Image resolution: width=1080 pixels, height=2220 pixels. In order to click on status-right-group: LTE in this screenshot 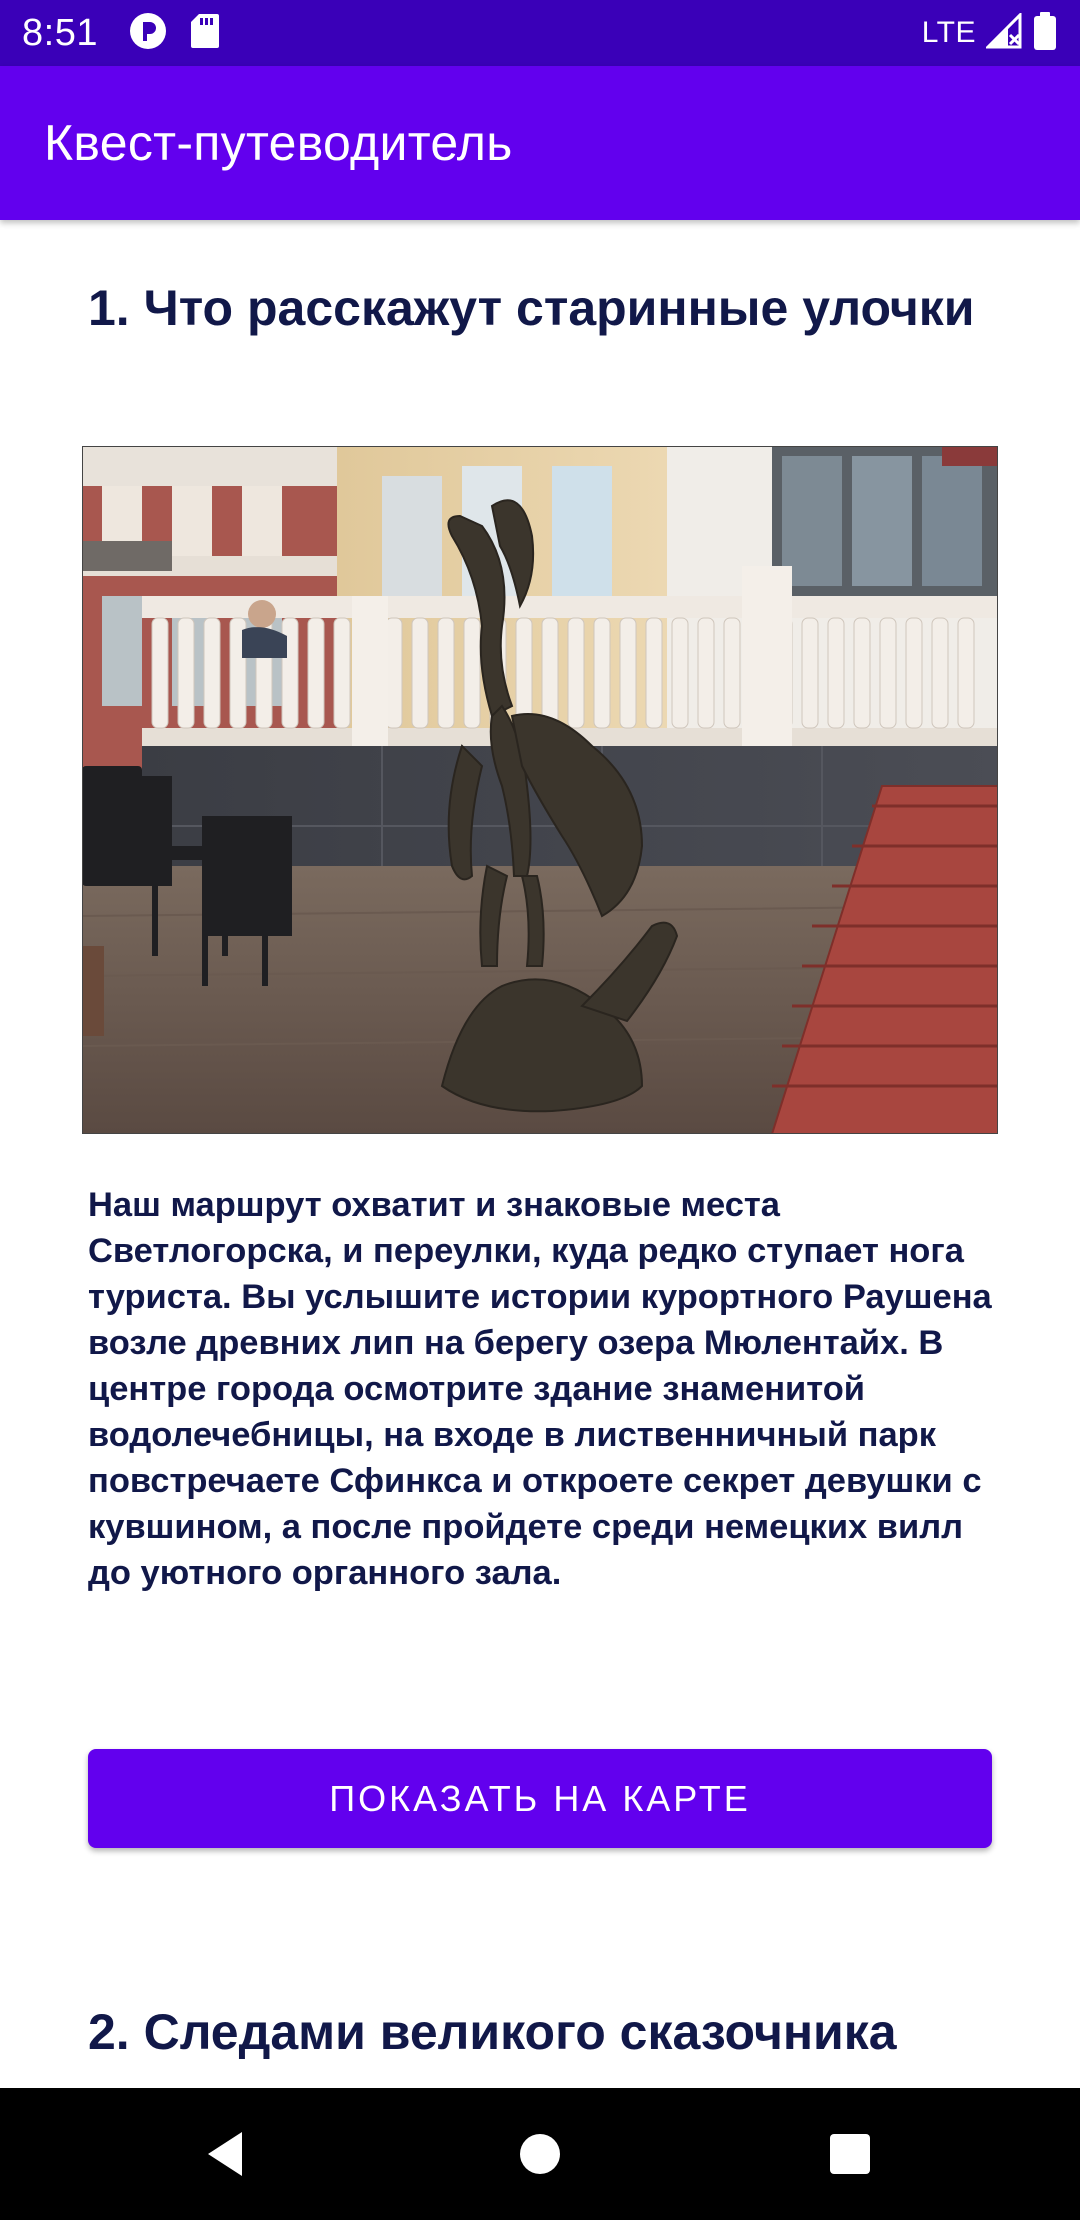, I will do `click(989, 33)`.